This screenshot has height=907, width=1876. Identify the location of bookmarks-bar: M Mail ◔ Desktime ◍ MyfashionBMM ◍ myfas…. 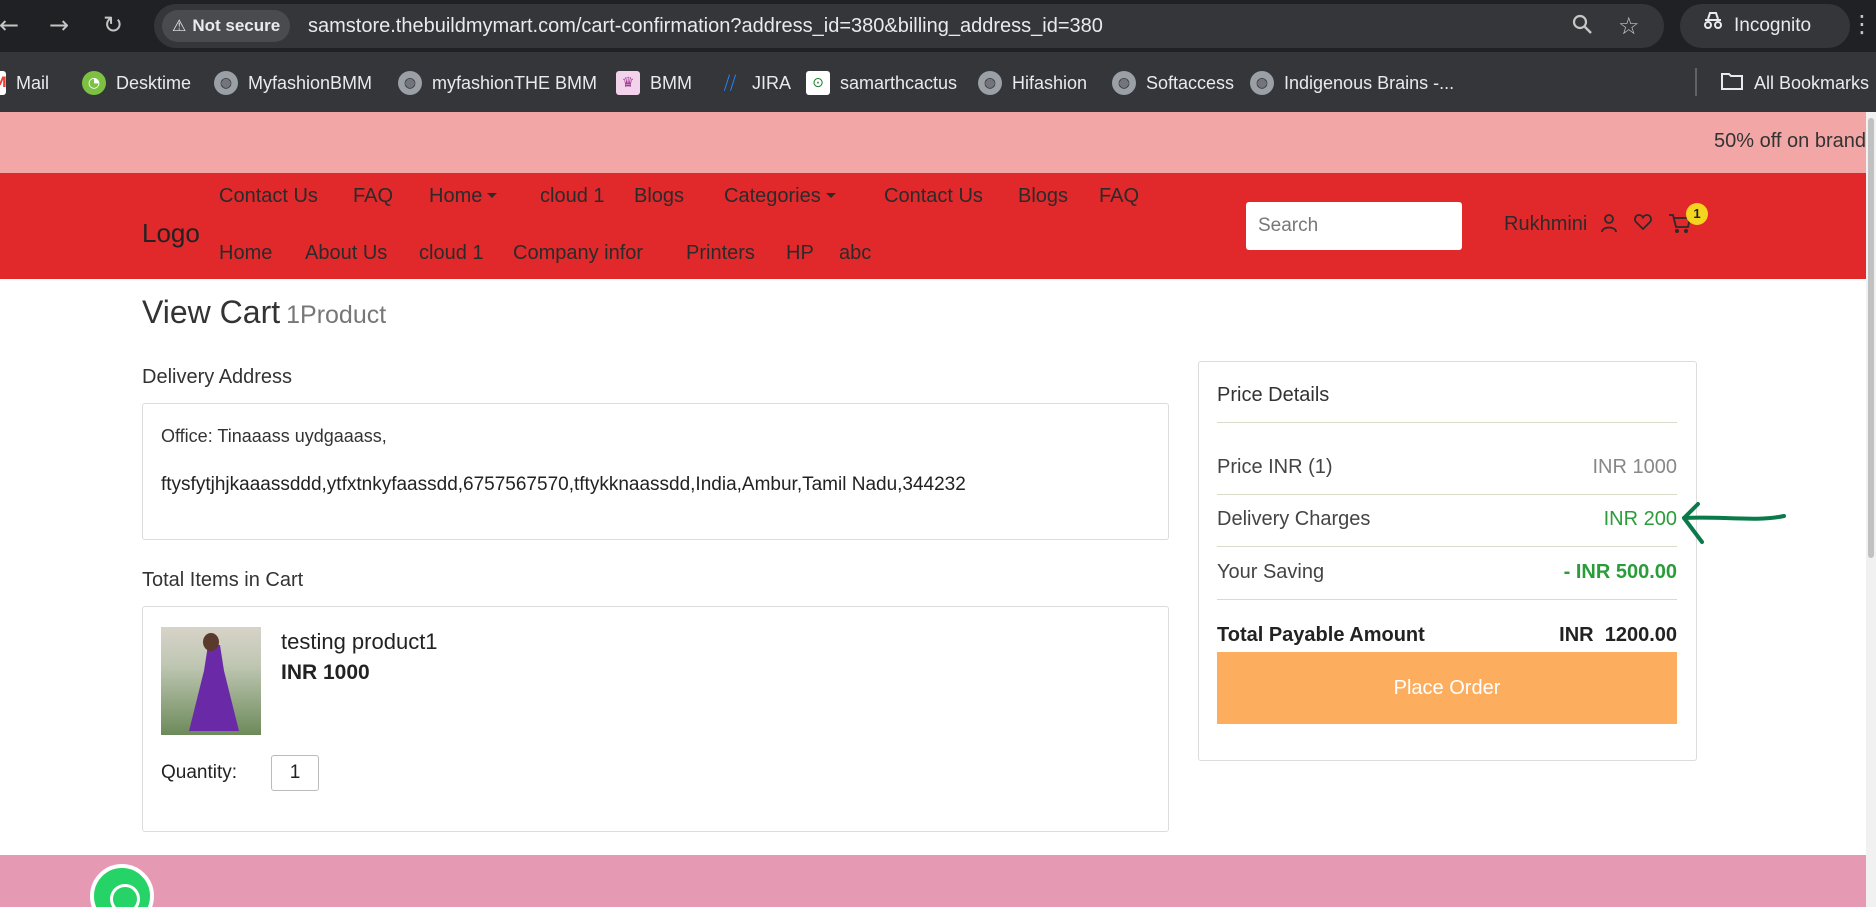
(938, 82).